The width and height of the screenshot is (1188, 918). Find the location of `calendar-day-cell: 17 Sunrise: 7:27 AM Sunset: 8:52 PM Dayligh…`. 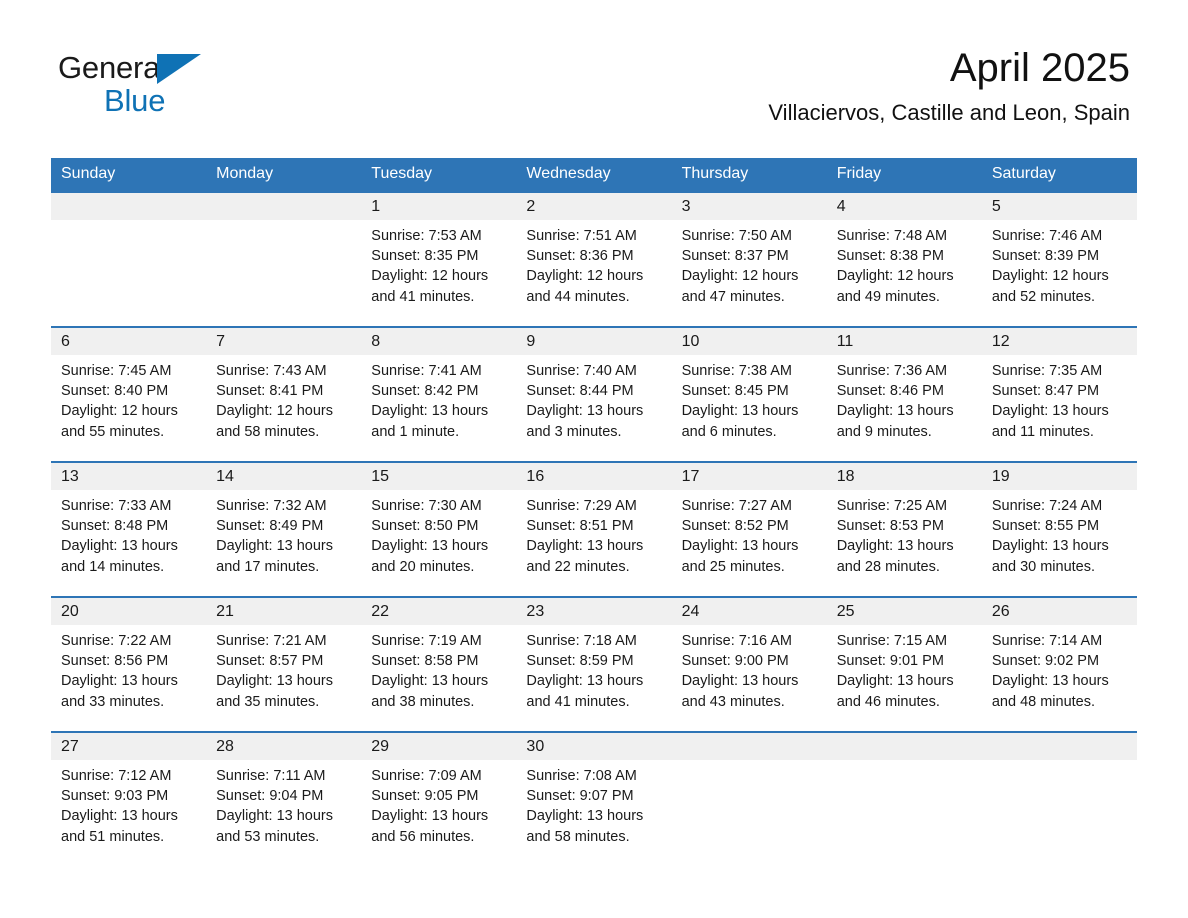

calendar-day-cell: 17 Sunrise: 7:27 AM Sunset: 8:52 PM Dayligh… is located at coordinates (749, 529).